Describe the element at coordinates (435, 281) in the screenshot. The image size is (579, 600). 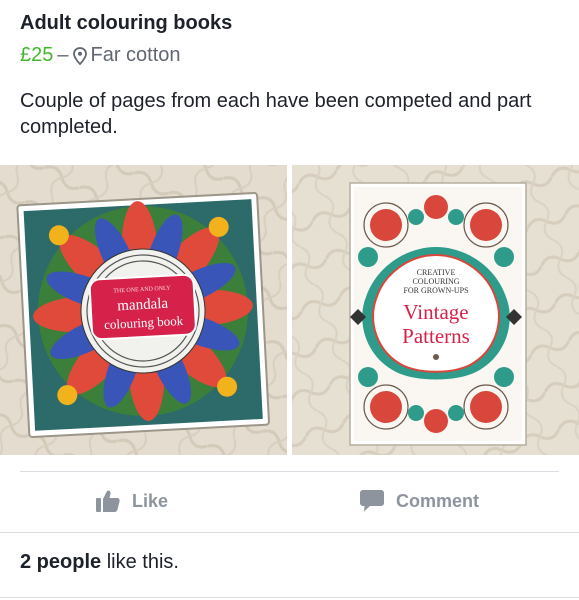
I see `book-subtitle-2: COLOURING` at that location.